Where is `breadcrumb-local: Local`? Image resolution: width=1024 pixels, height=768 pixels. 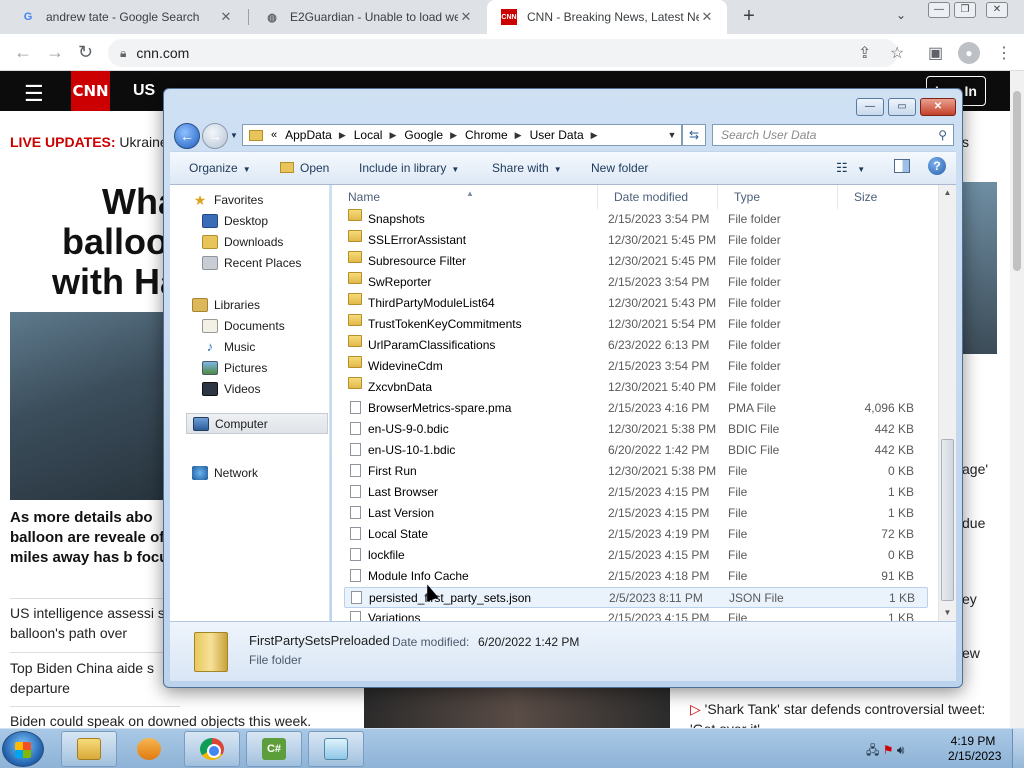
breadcrumb-local: Local is located at coordinates (368, 135).